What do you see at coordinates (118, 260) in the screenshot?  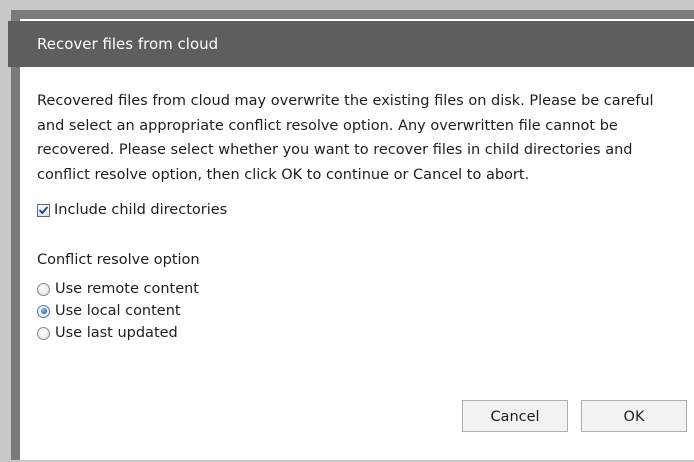 I see `conflict-resolve-label: Conflict resolve option` at bounding box center [118, 260].